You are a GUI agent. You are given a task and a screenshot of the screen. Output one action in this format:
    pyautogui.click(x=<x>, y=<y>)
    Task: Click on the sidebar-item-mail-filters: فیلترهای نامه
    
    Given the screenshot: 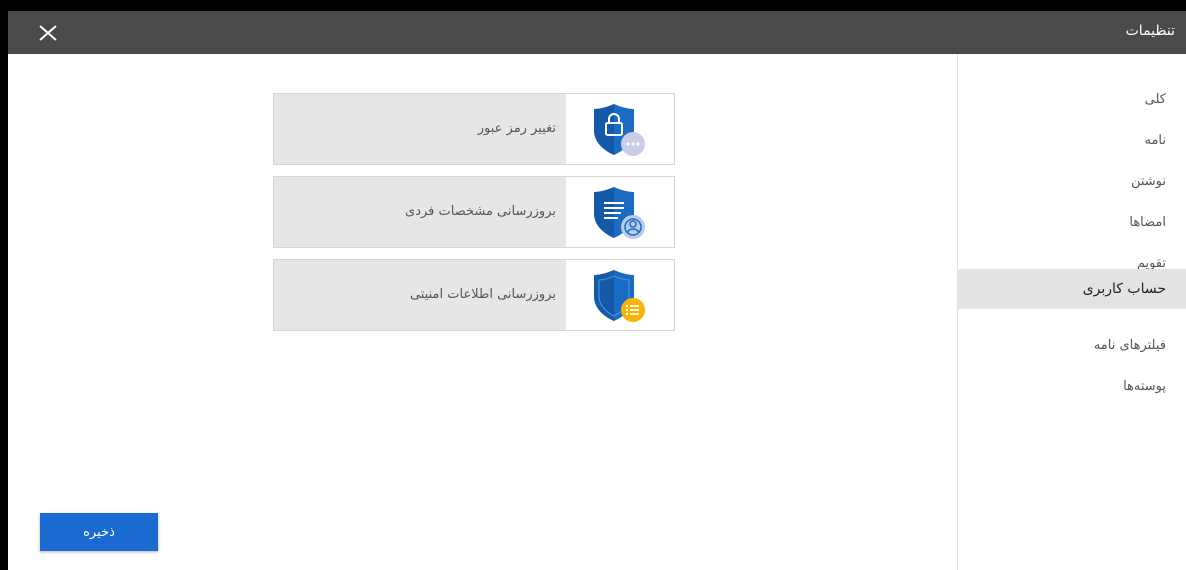 What is the action you would take?
    pyautogui.click(x=1072, y=346)
    